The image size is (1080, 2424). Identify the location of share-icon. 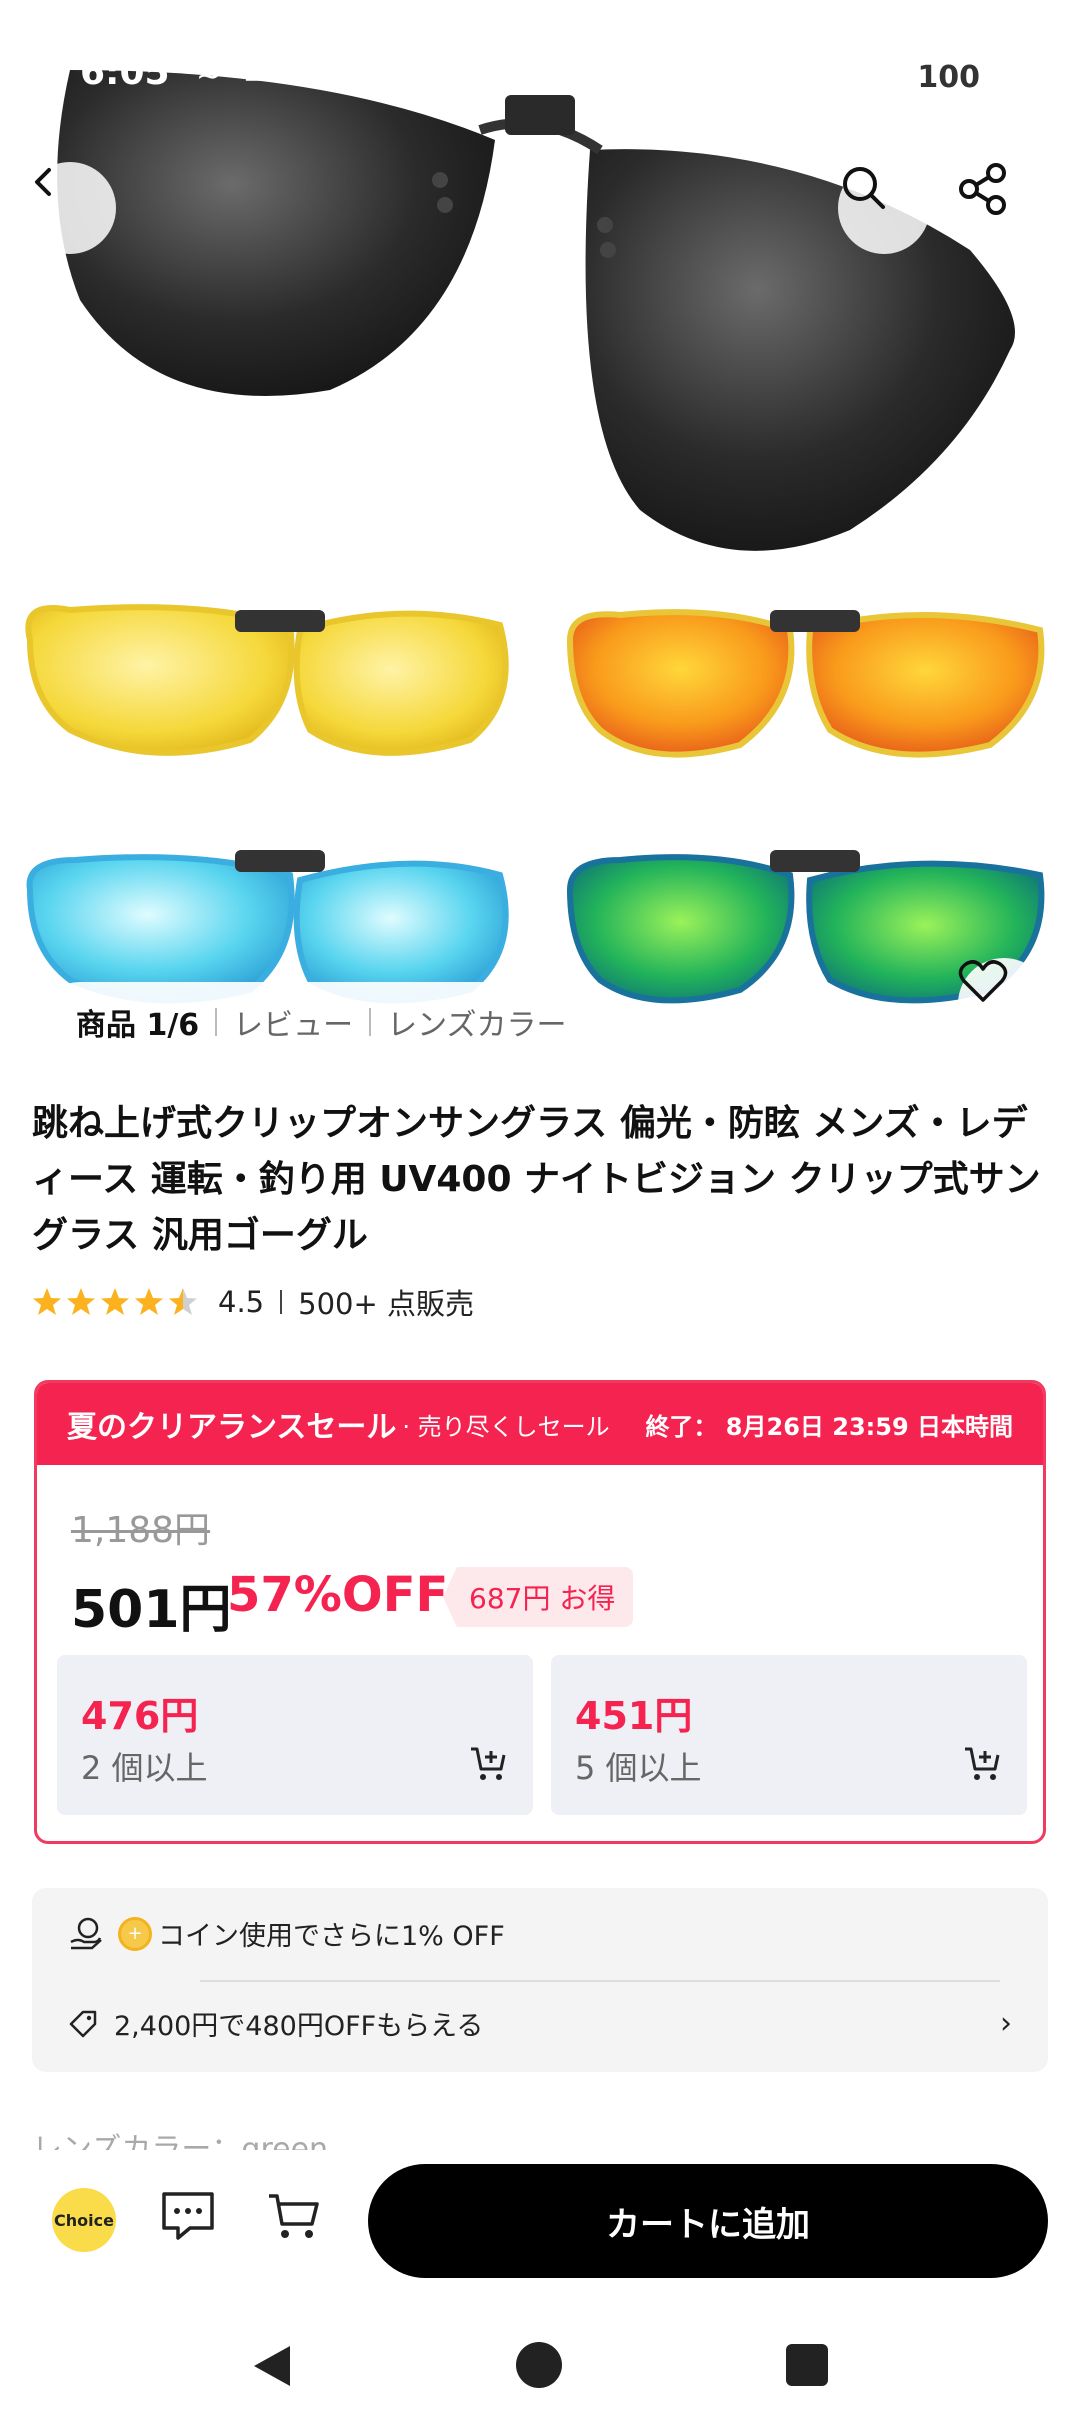
(982, 189).